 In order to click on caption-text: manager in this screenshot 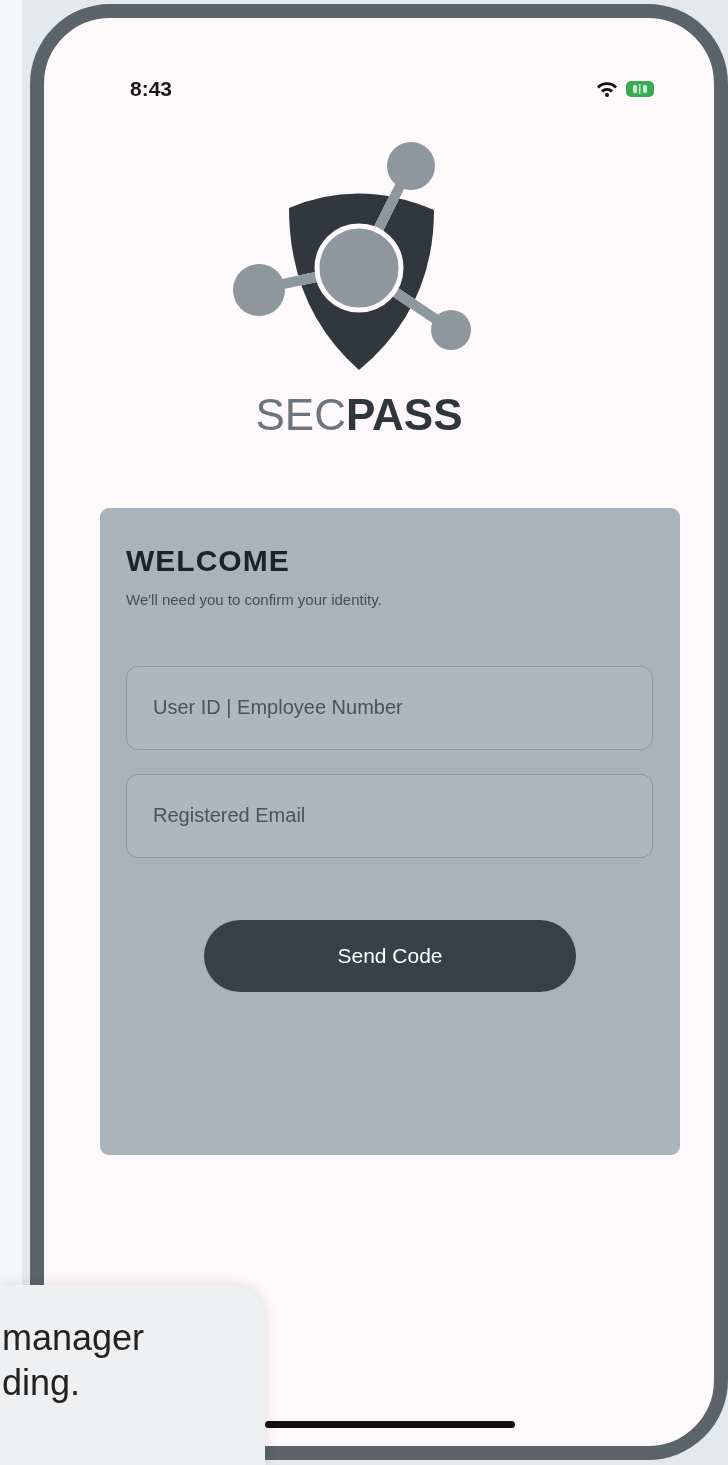, I will do `click(73, 1338)`.